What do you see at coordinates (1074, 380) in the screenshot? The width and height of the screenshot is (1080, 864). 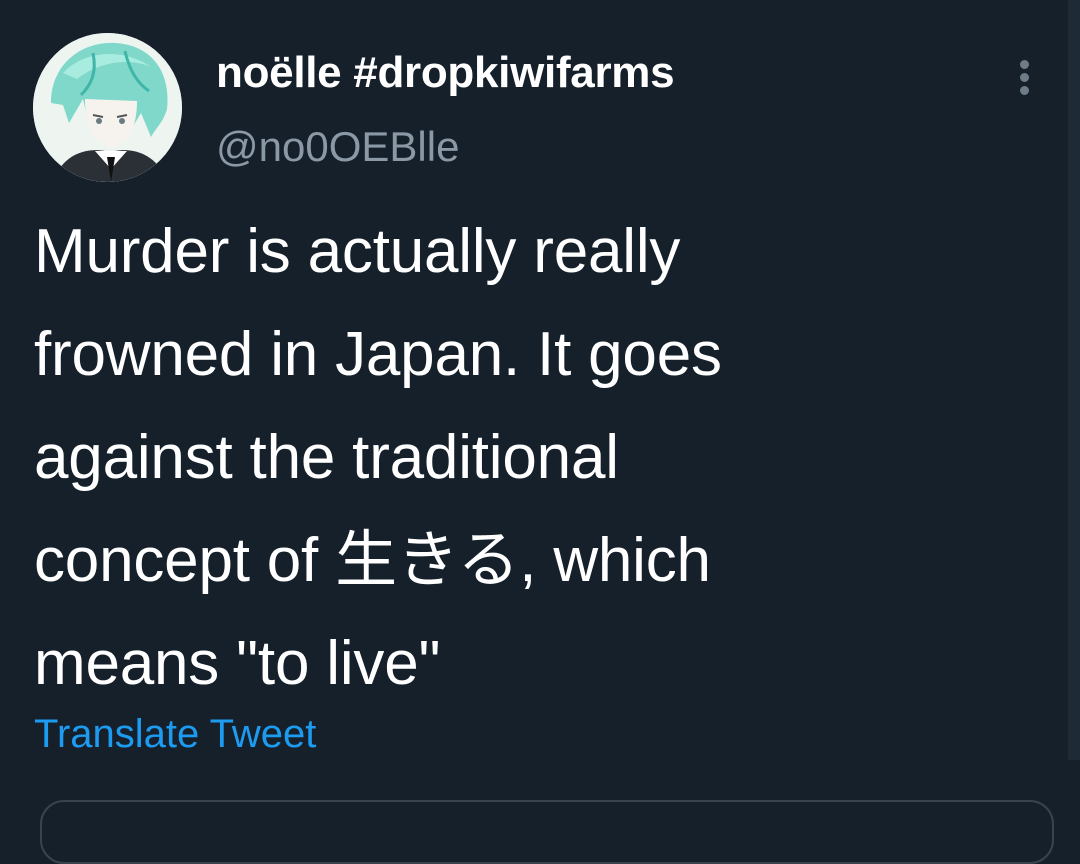 I see `scrollbar-track` at bounding box center [1074, 380].